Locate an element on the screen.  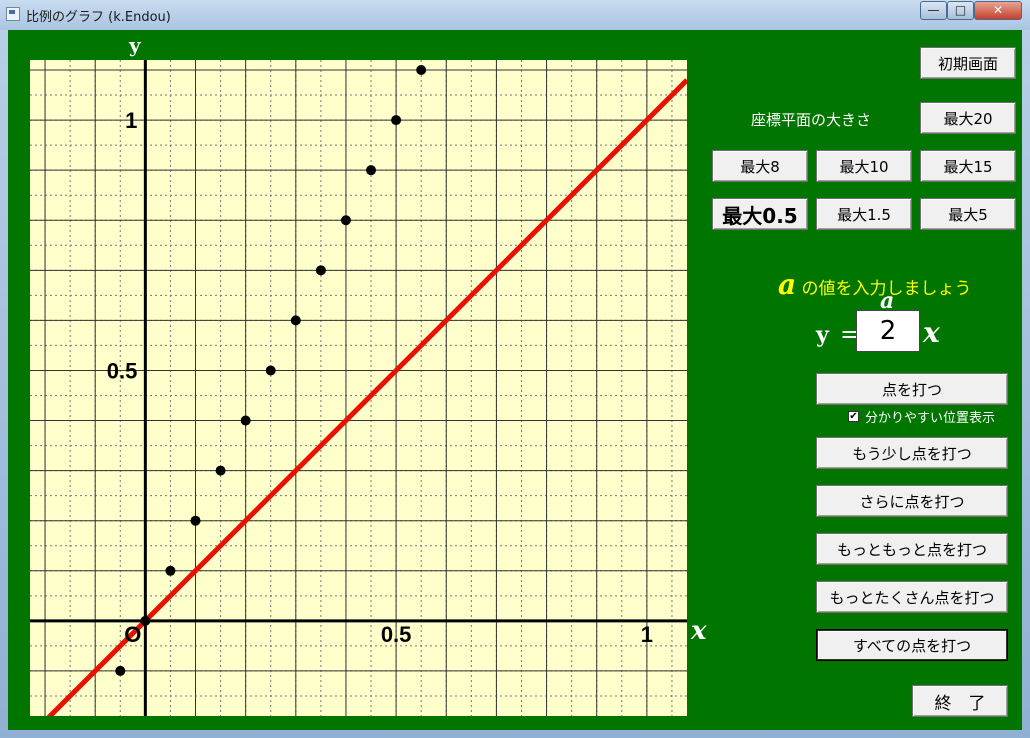
max5-button: 最大5 is located at coordinates (968, 214).